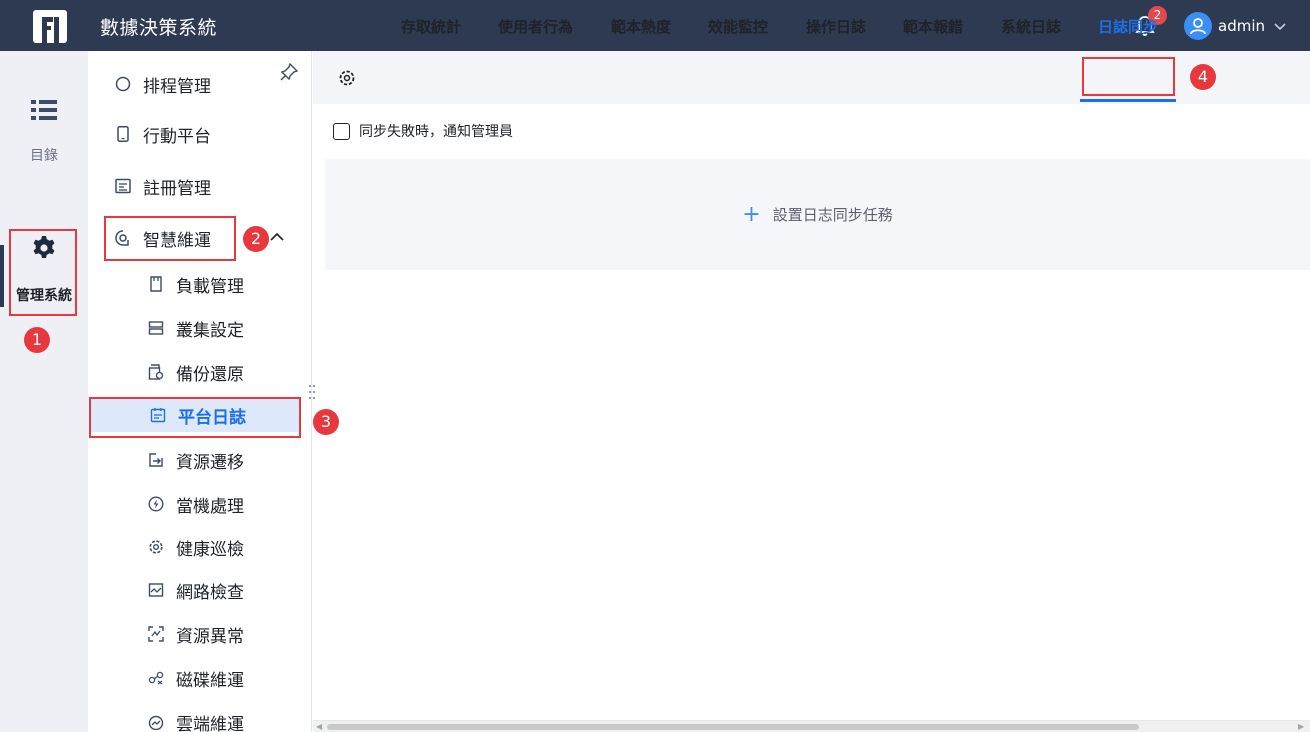 This screenshot has width=1310, height=732. What do you see at coordinates (50, 26) in the screenshot?
I see `app-logo` at bounding box center [50, 26].